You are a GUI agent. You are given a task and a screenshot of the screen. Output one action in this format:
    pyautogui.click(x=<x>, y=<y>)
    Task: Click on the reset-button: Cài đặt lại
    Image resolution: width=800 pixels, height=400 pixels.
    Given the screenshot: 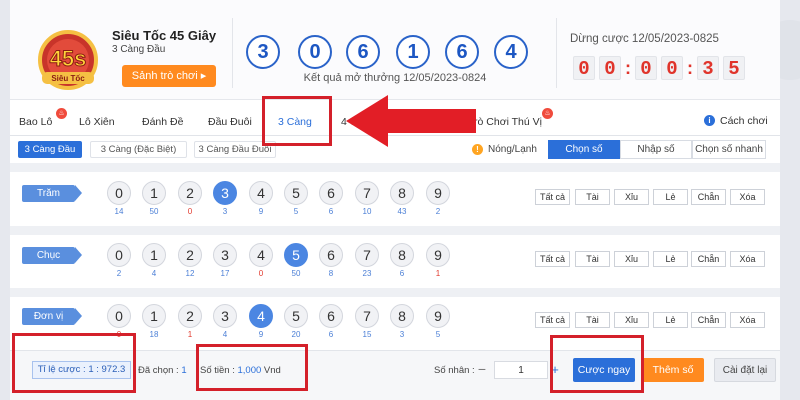 What is the action you would take?
    pyautogui.click(x=745, y=370)
    